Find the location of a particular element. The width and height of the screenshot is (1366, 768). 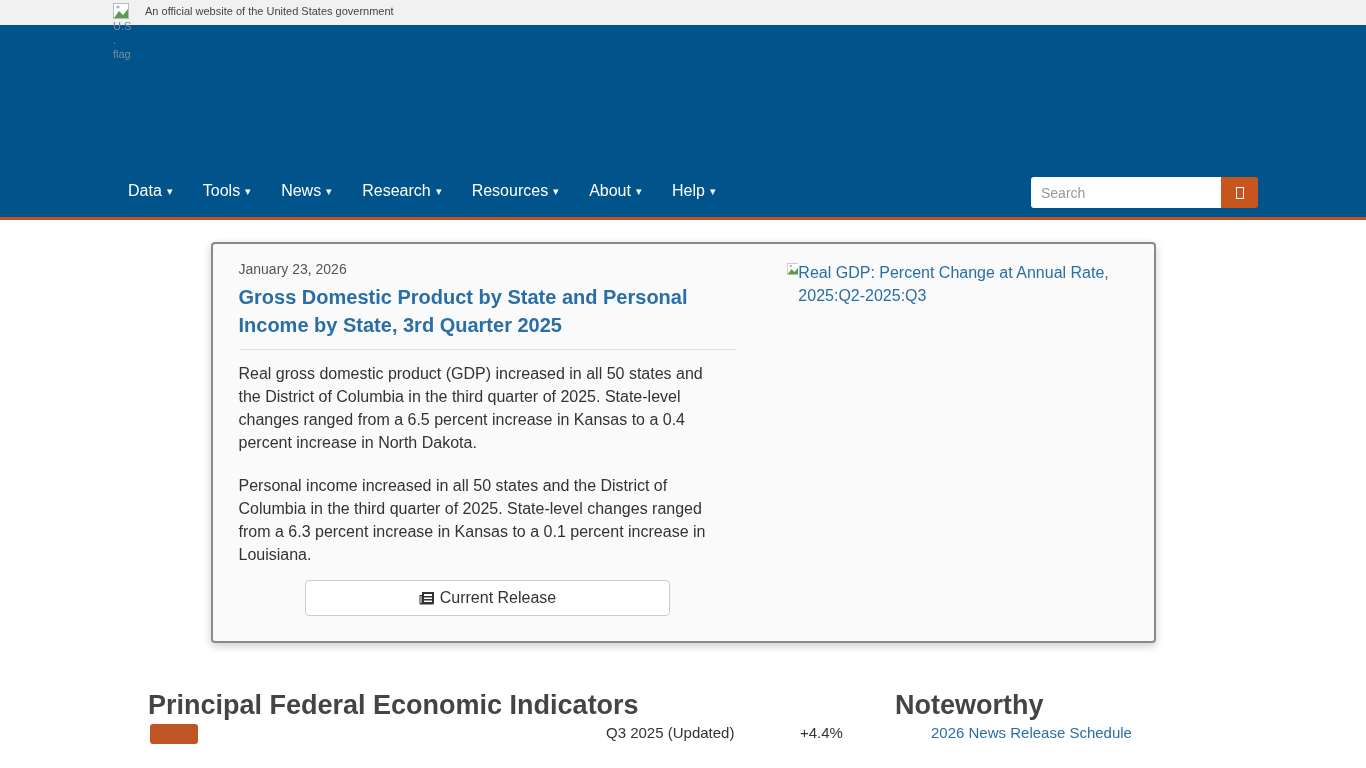

nav-menu-item: Research ▾ is located at coordinates (402, 191).